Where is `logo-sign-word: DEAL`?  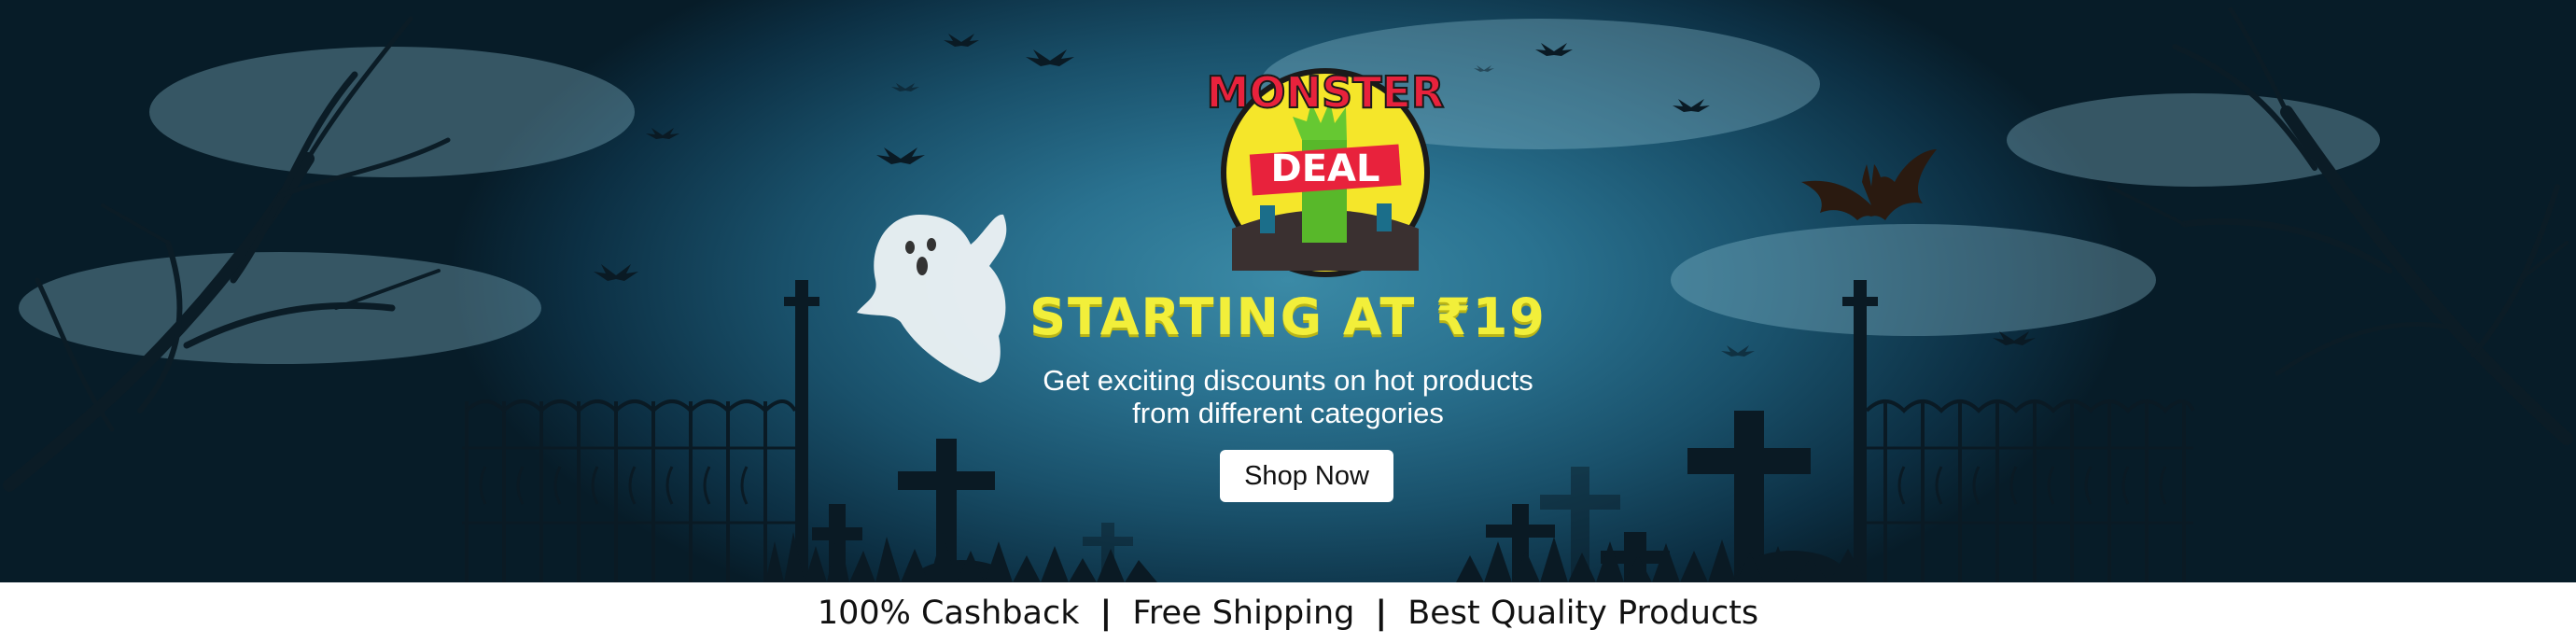
logo-sign-word: DEAL is located at coordinates (1325, 168).